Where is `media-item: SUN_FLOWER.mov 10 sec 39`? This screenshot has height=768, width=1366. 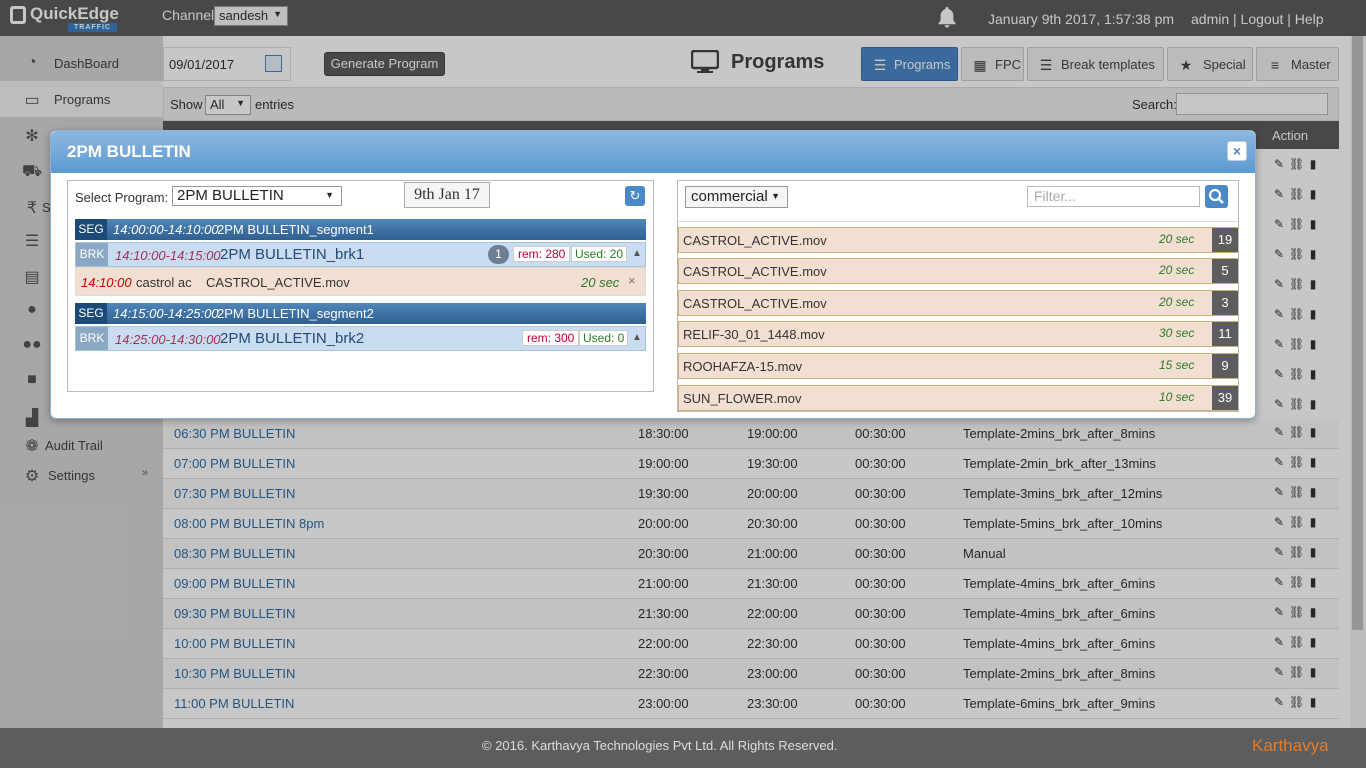 media-item: SUN_FLOWER.mov 10 sec 39 is located at coordinates (958, 398).